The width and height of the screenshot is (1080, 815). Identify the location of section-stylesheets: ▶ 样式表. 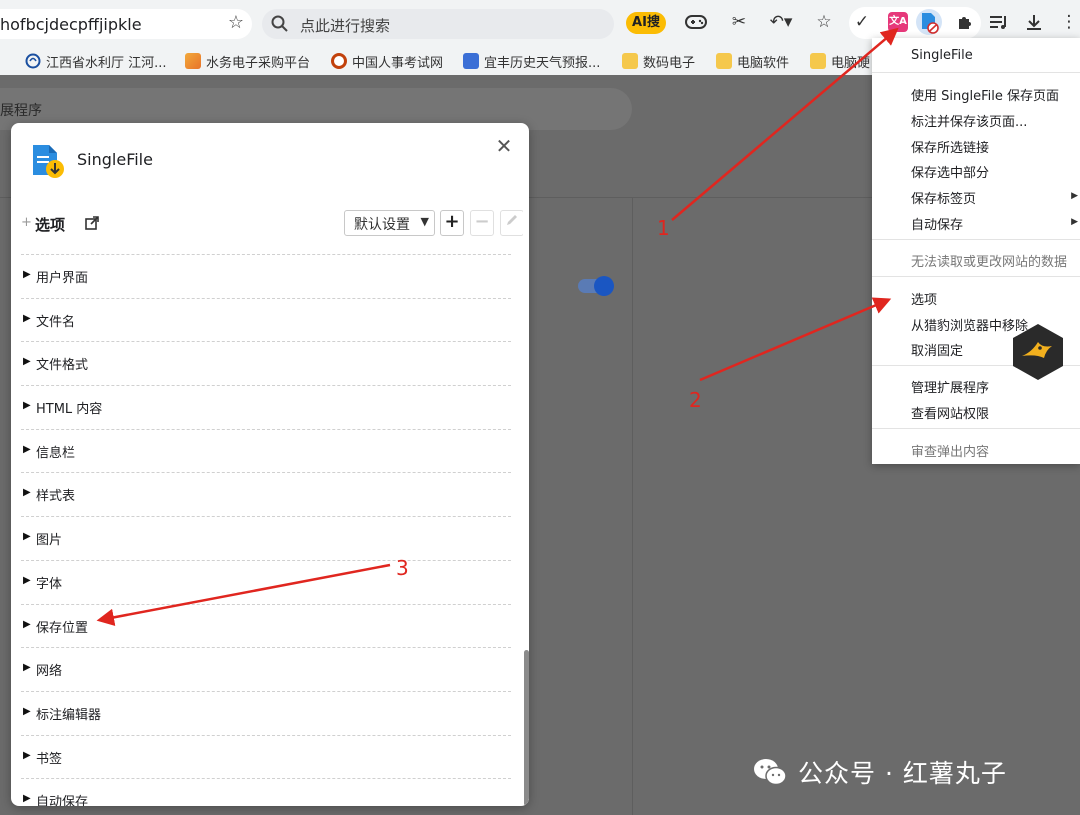
(266, 494).